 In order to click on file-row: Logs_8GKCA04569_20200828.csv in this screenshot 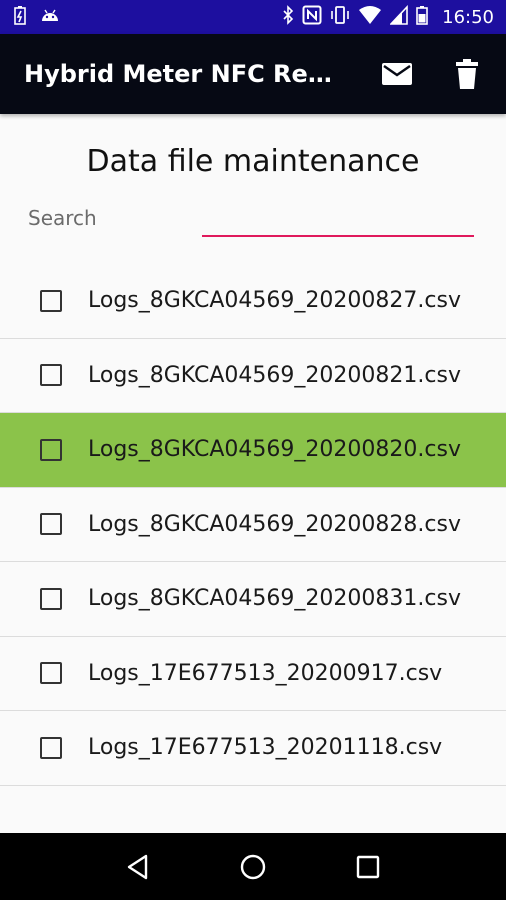, I will do `click(253, 525)`.